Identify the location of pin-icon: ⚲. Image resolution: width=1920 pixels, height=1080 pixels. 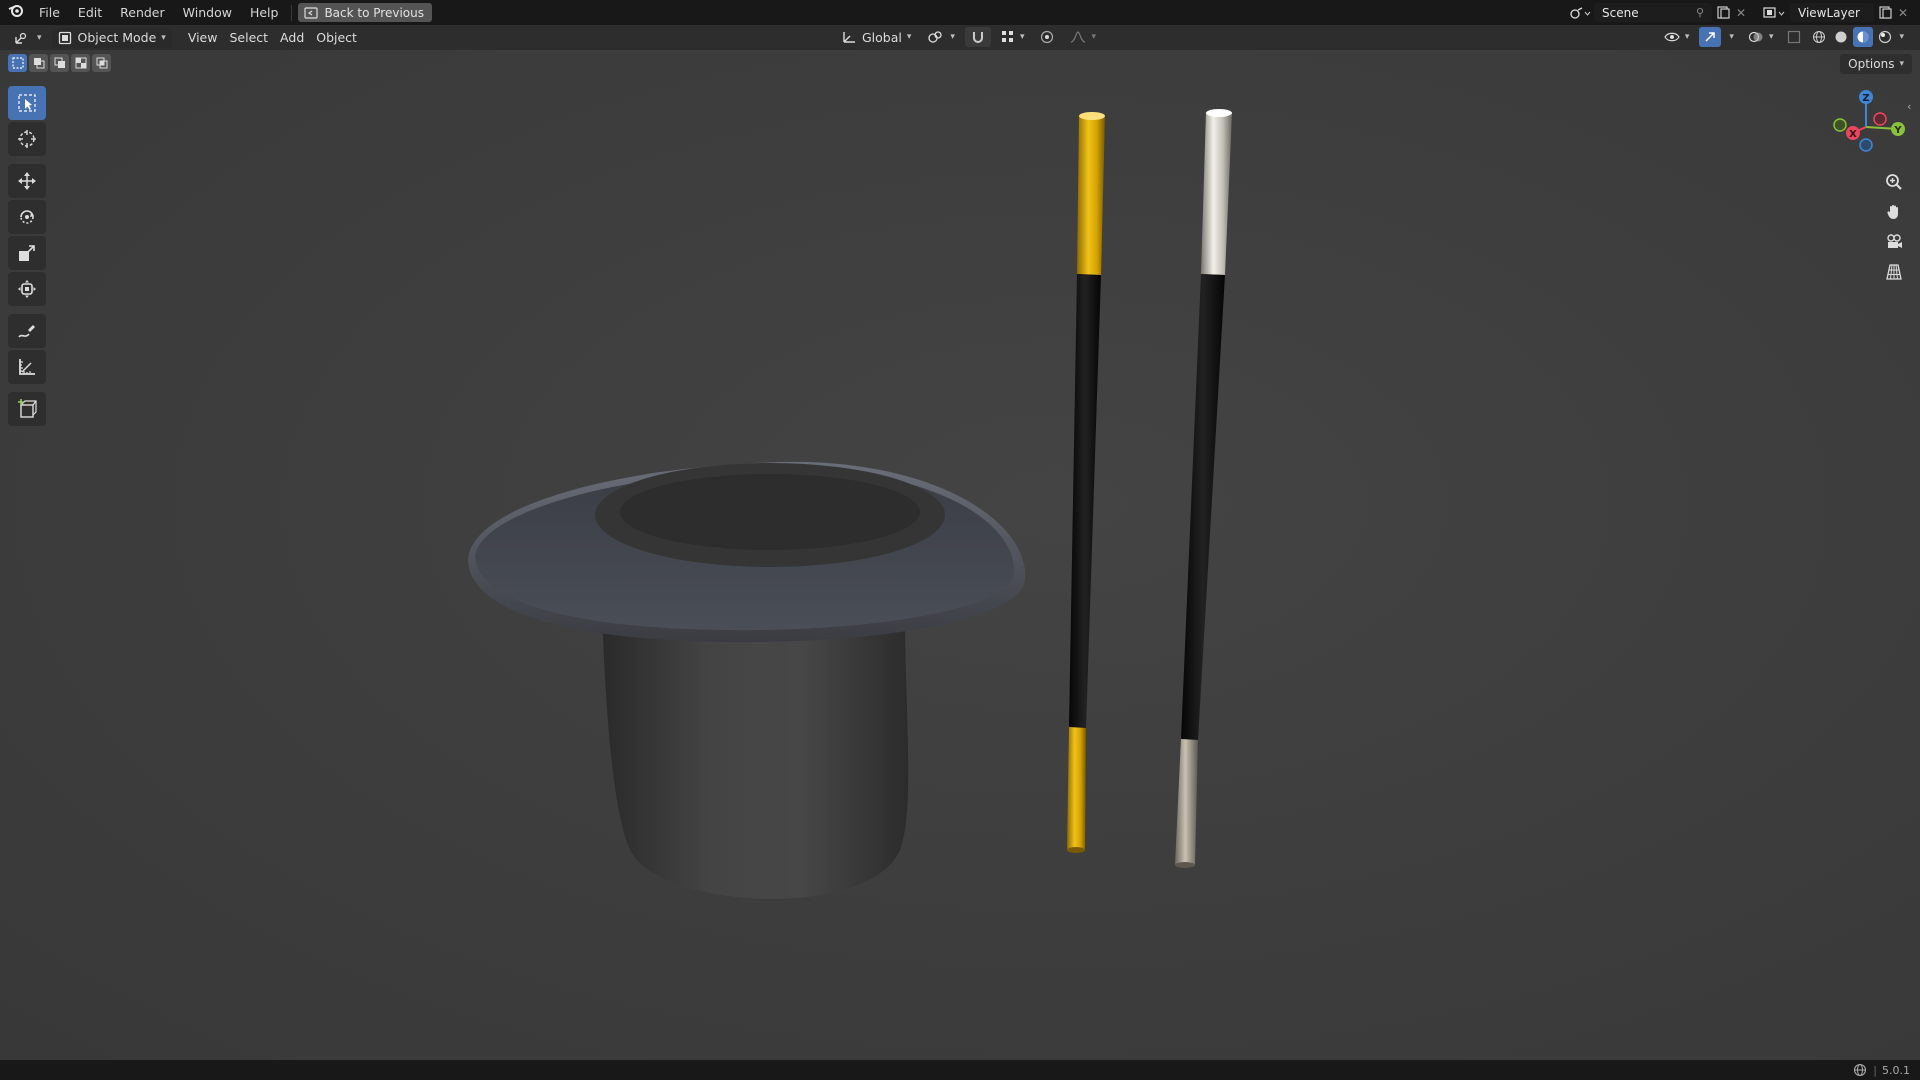
(1700, 12).